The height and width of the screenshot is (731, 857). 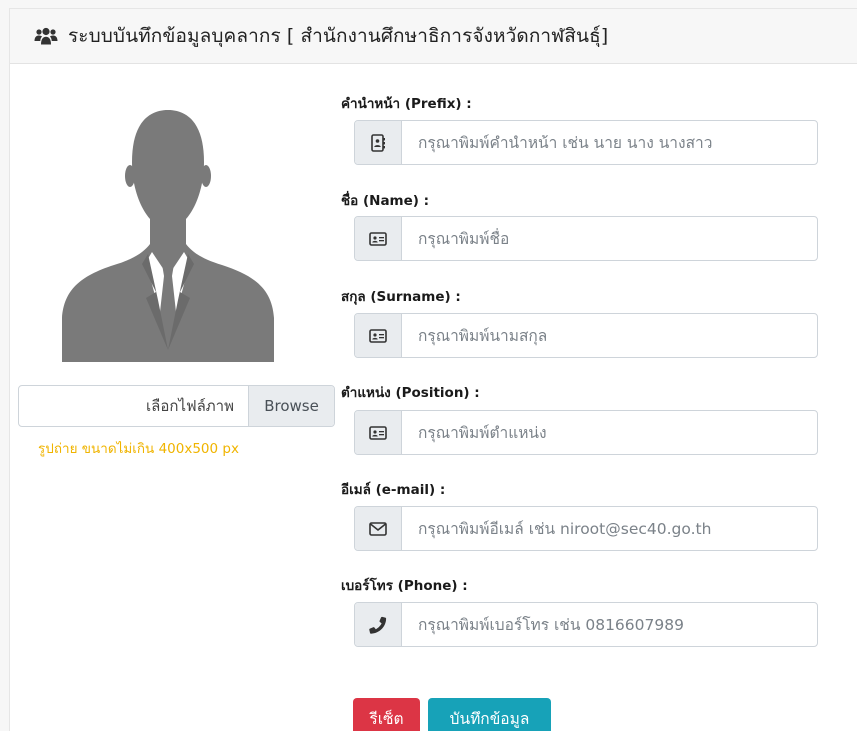 I want to click on browse-button: Browse, so click(x=291, y=406).